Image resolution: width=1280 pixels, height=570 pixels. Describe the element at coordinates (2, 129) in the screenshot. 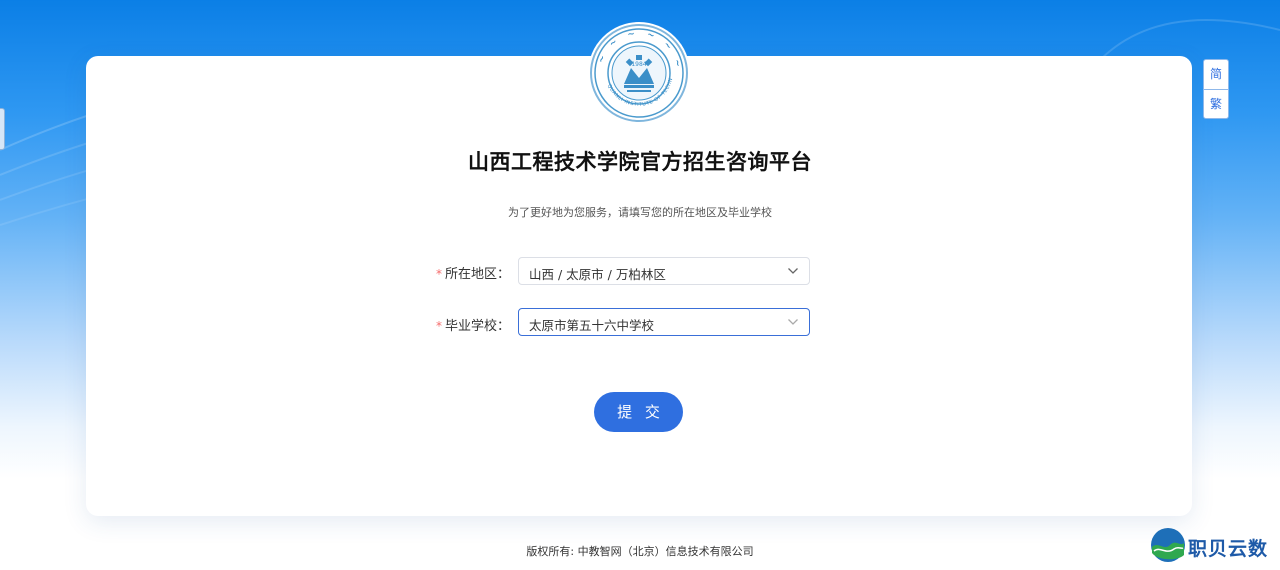

I see `side-tab` at that location.